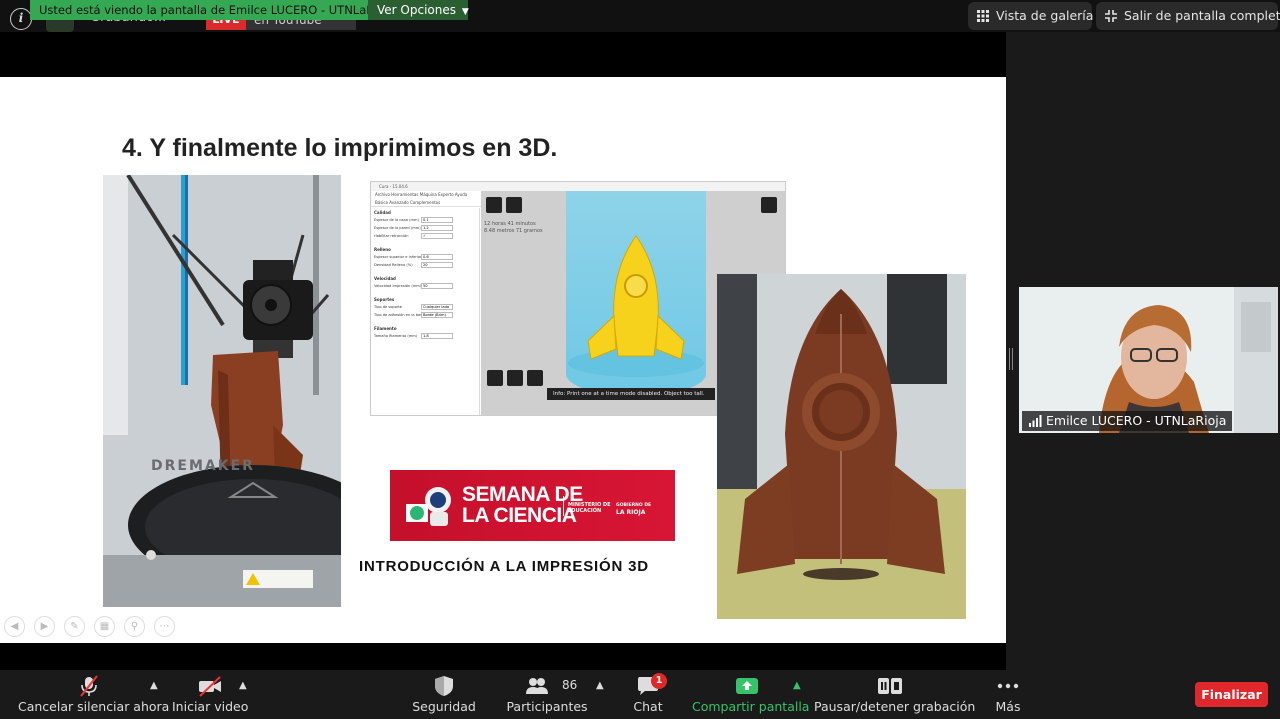 Image resolution: width=1280 pixels, height=719 pixels. I want to click on participant-name-tag: Emilce LUCERO - UTNLaRioja, so click(1127, 421).